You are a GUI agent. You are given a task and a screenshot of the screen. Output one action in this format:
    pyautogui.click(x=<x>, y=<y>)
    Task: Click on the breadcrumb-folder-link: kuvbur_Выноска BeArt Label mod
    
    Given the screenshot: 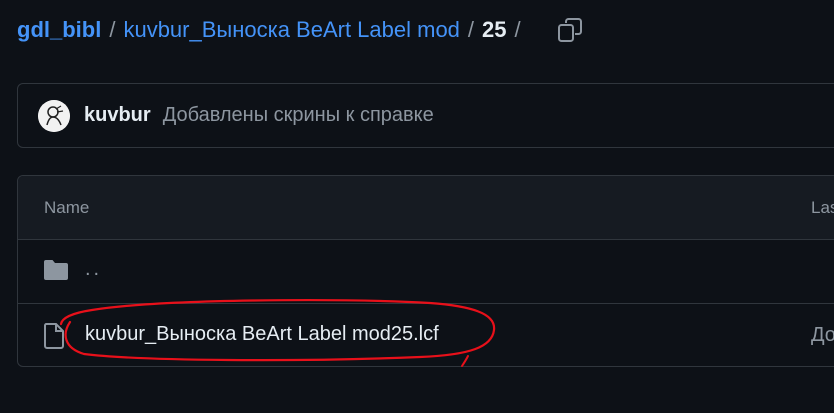 What is the action you would take?
    pyautogui.click(x=291, y=30)
    